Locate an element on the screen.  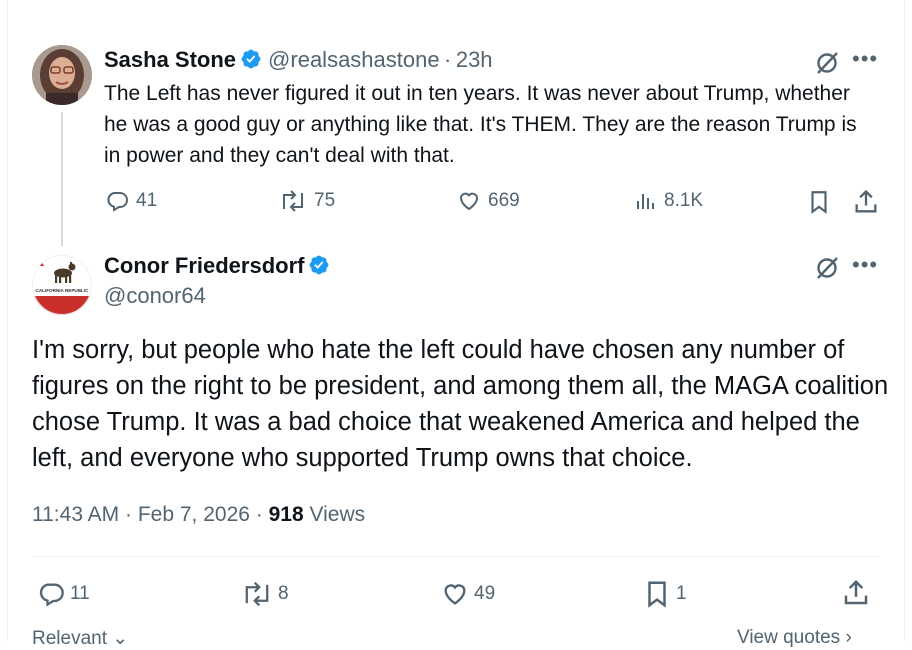
tweet-meta: 11:43 AM · Feb 7, 2026 · 918 Views is located at coordinates (199, 514).